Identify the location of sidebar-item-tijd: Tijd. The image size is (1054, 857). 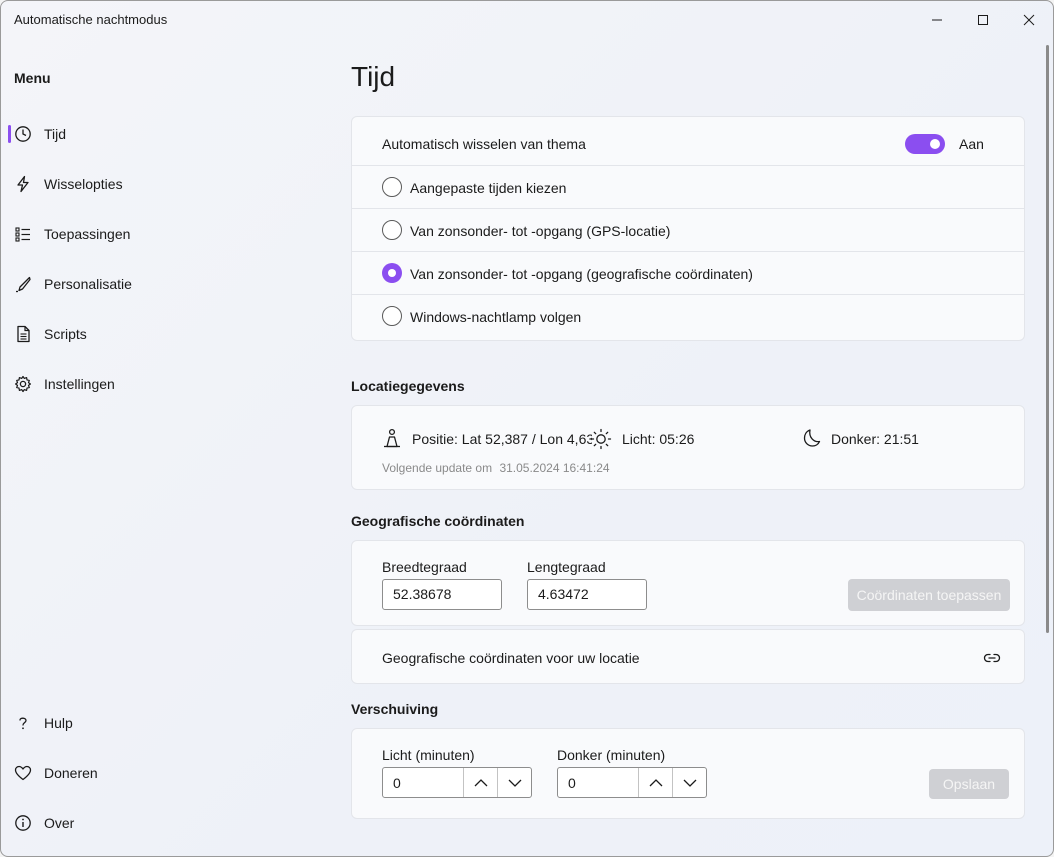
(166, 134).